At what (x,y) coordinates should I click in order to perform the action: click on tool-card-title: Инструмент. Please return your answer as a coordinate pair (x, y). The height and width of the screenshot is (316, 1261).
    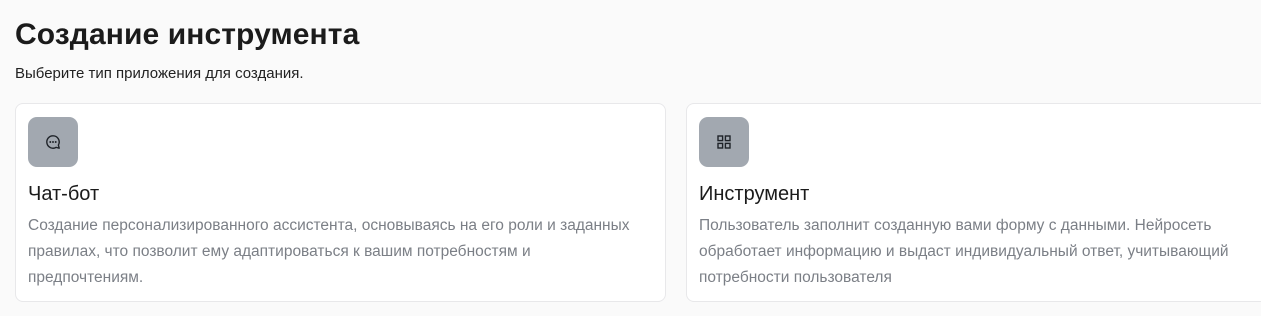
    Looking at the image, I should click on (754, 194).